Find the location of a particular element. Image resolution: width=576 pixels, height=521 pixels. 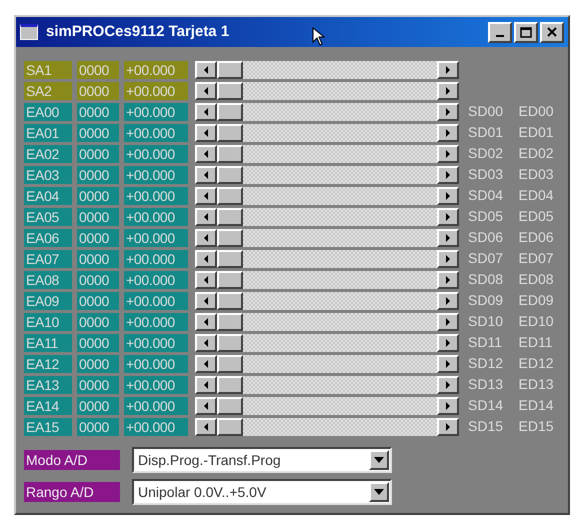

digital-input-label: ED03 is located at coordinates (536, 174).